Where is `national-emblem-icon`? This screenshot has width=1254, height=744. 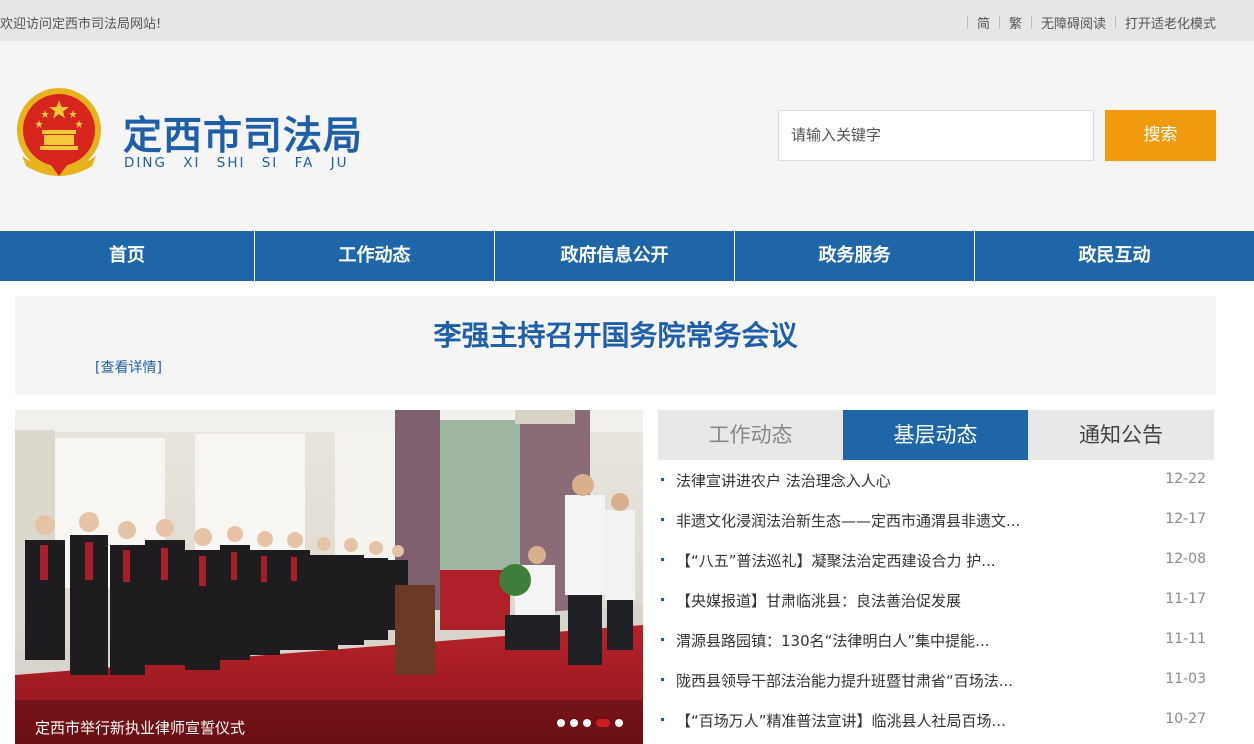
national-emblem-icon is located at coordinates (59, 132).